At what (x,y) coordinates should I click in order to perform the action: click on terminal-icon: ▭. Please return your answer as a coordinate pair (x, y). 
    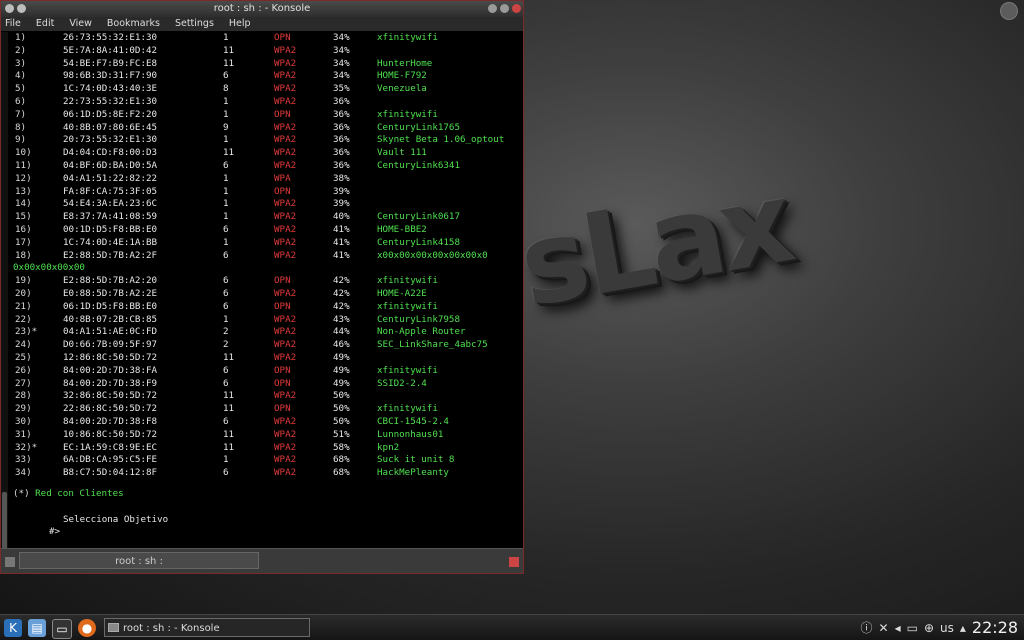
    Looking at the image, I should click on (62, 629).